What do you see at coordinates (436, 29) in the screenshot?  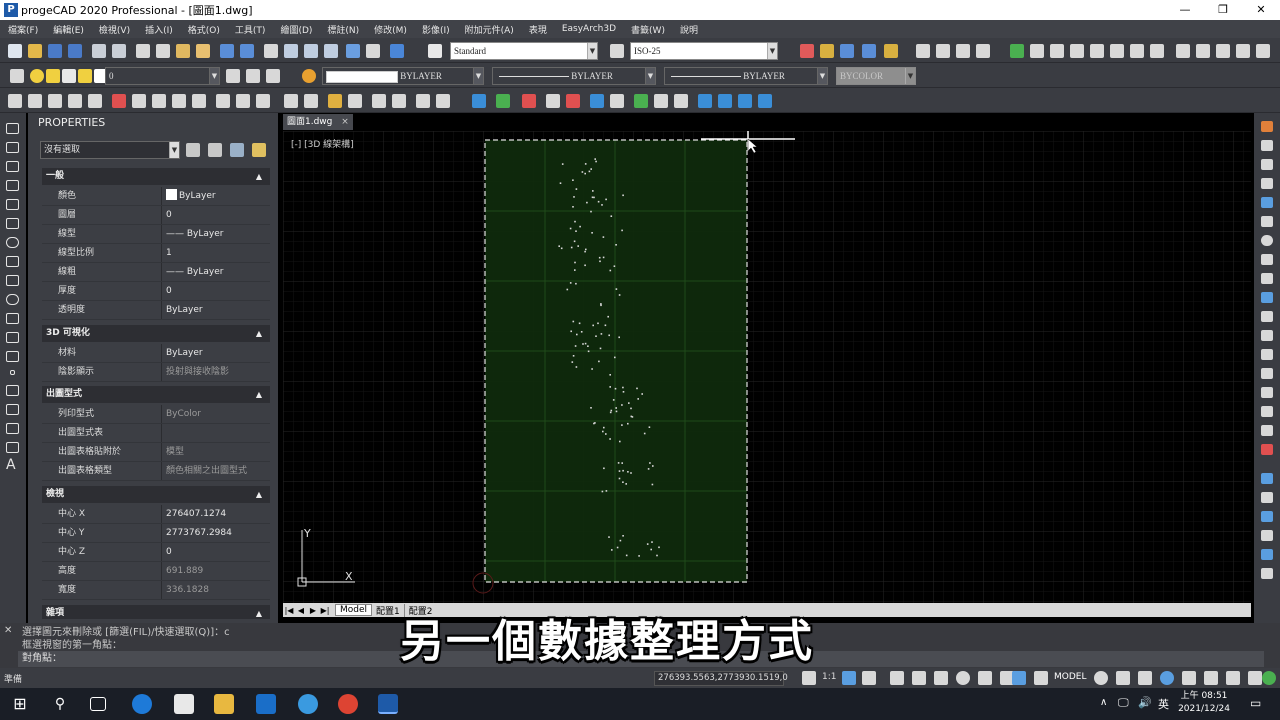 I see `menu-image: 影像(I)` at bounding box center [436, 29].